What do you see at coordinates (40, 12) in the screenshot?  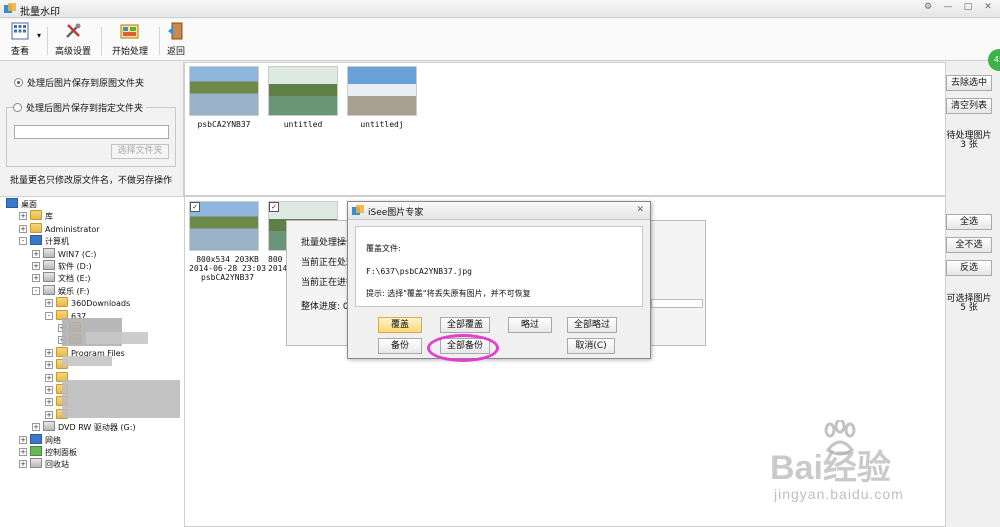 I see `window-title: 批量水印` at bounding box center [40, 12].